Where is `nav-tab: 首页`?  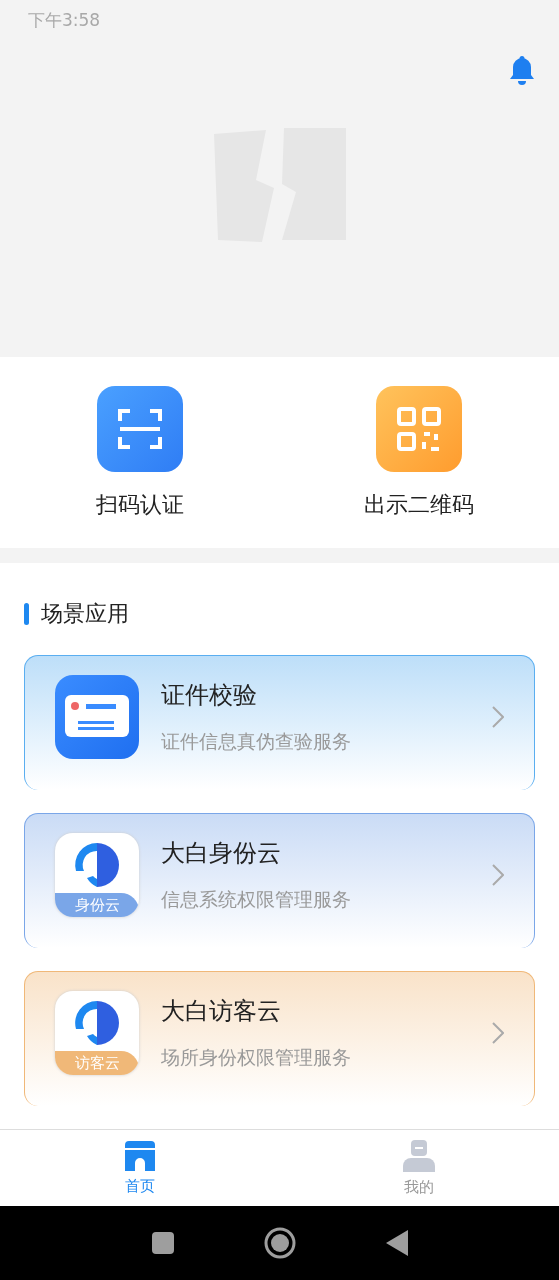
nav-tab: 首页 is located at coordinates (140, 1168).